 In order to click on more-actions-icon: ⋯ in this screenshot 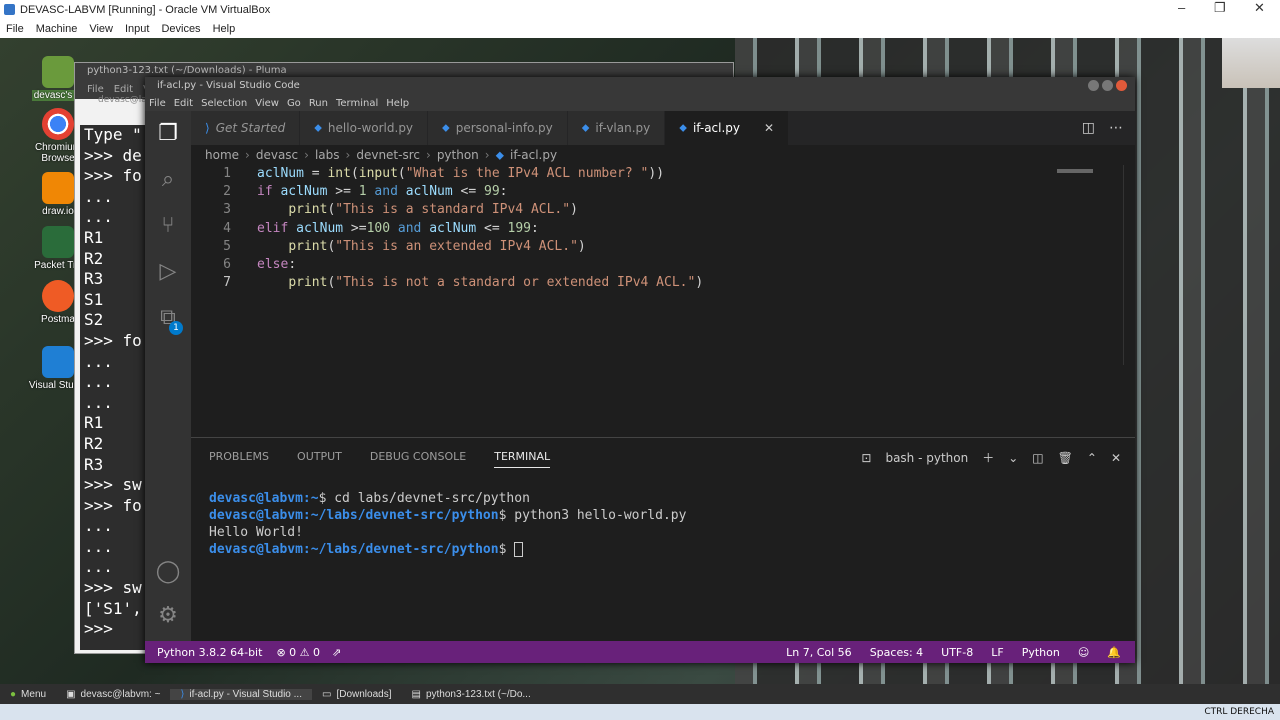, I will do `click(1116, 128)`.